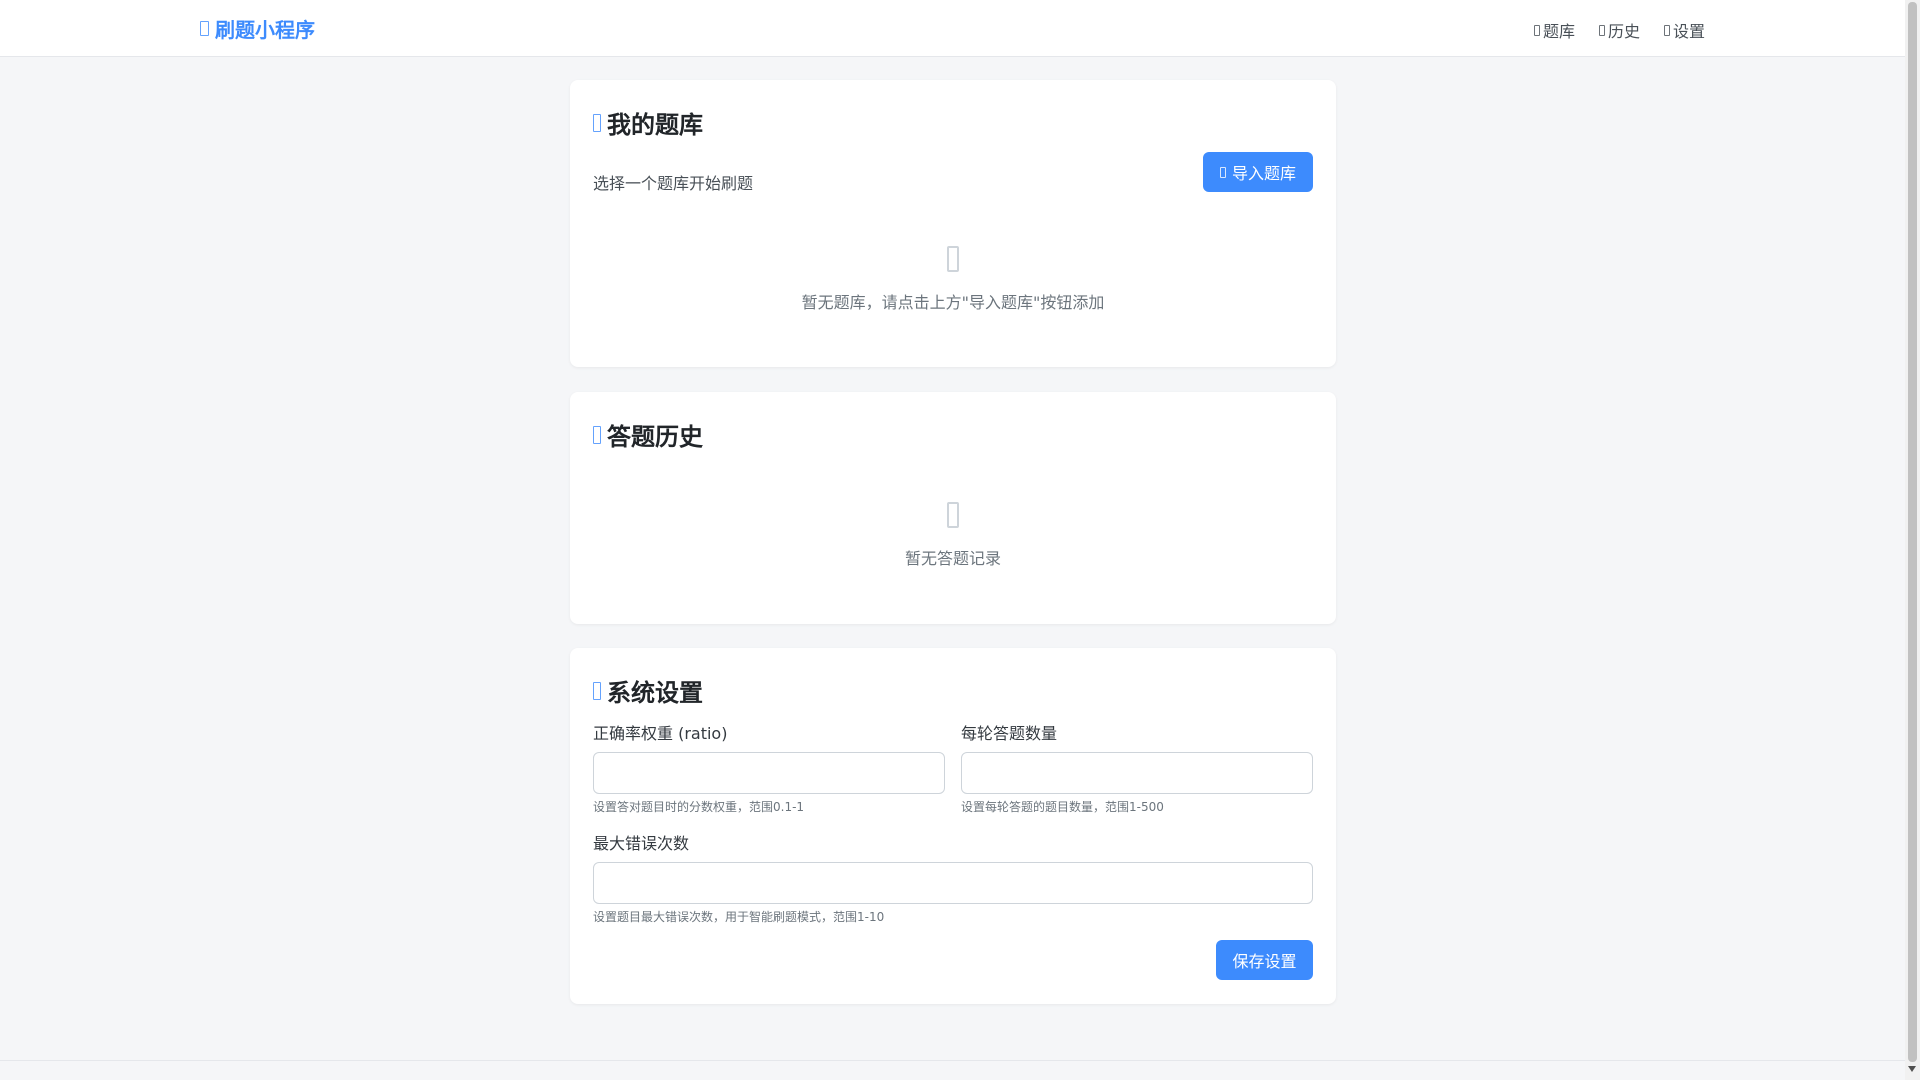  What do you see at coordinates (1062, 807) in the screenshot?
I see `count-hint: 设置每轮答题的题目数量，范围1-500` at bounding box center [1062, 807].